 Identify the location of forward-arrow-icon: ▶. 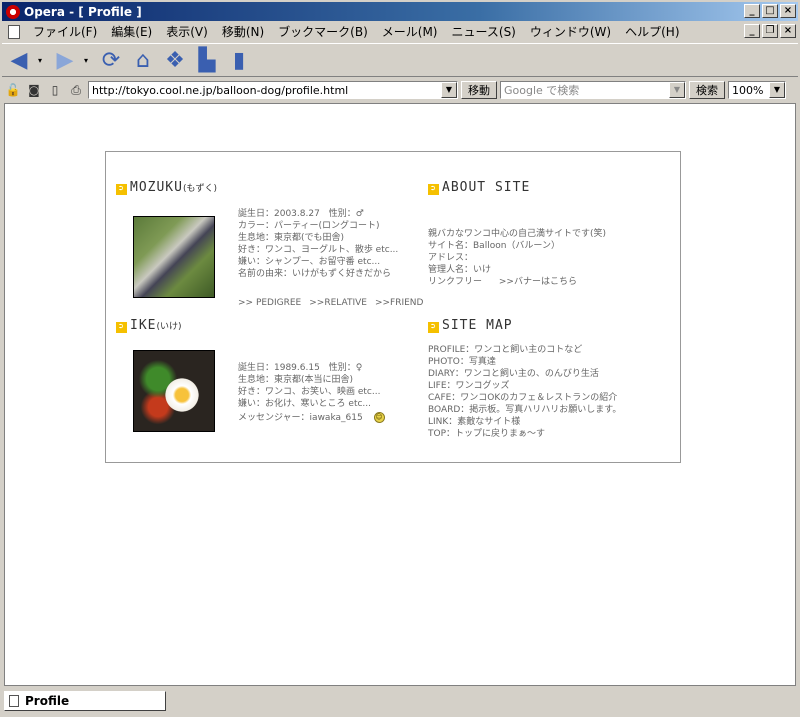
(65, 60).